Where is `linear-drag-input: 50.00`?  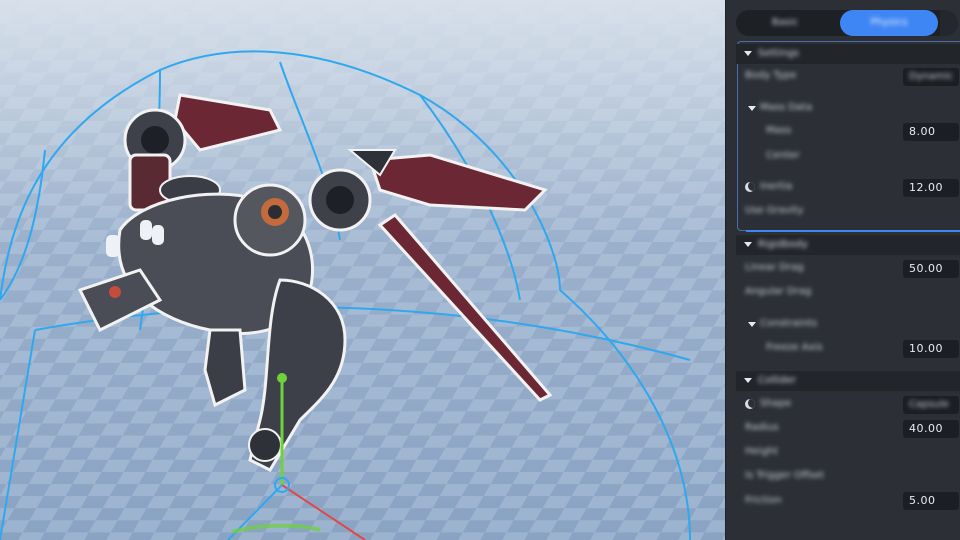 linear-drag-input: 50.00 is located at coordinates (931, 269).